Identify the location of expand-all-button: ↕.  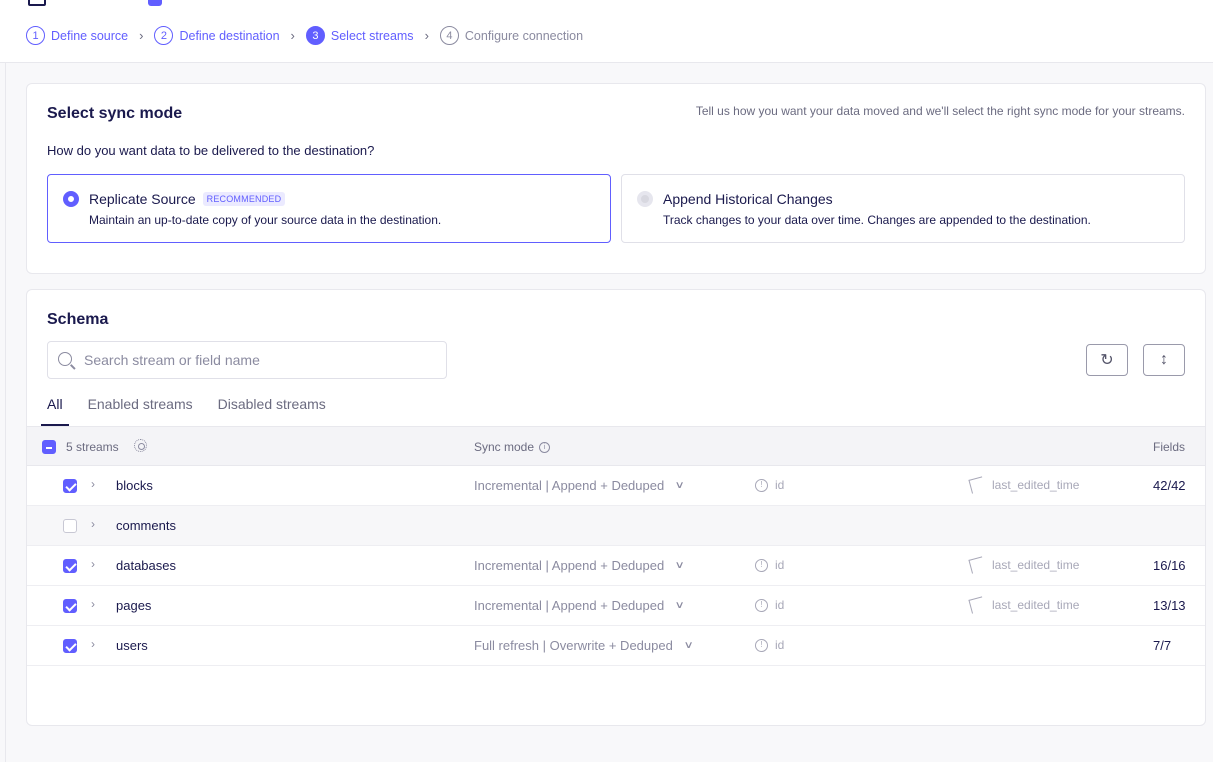
(1164, 360).